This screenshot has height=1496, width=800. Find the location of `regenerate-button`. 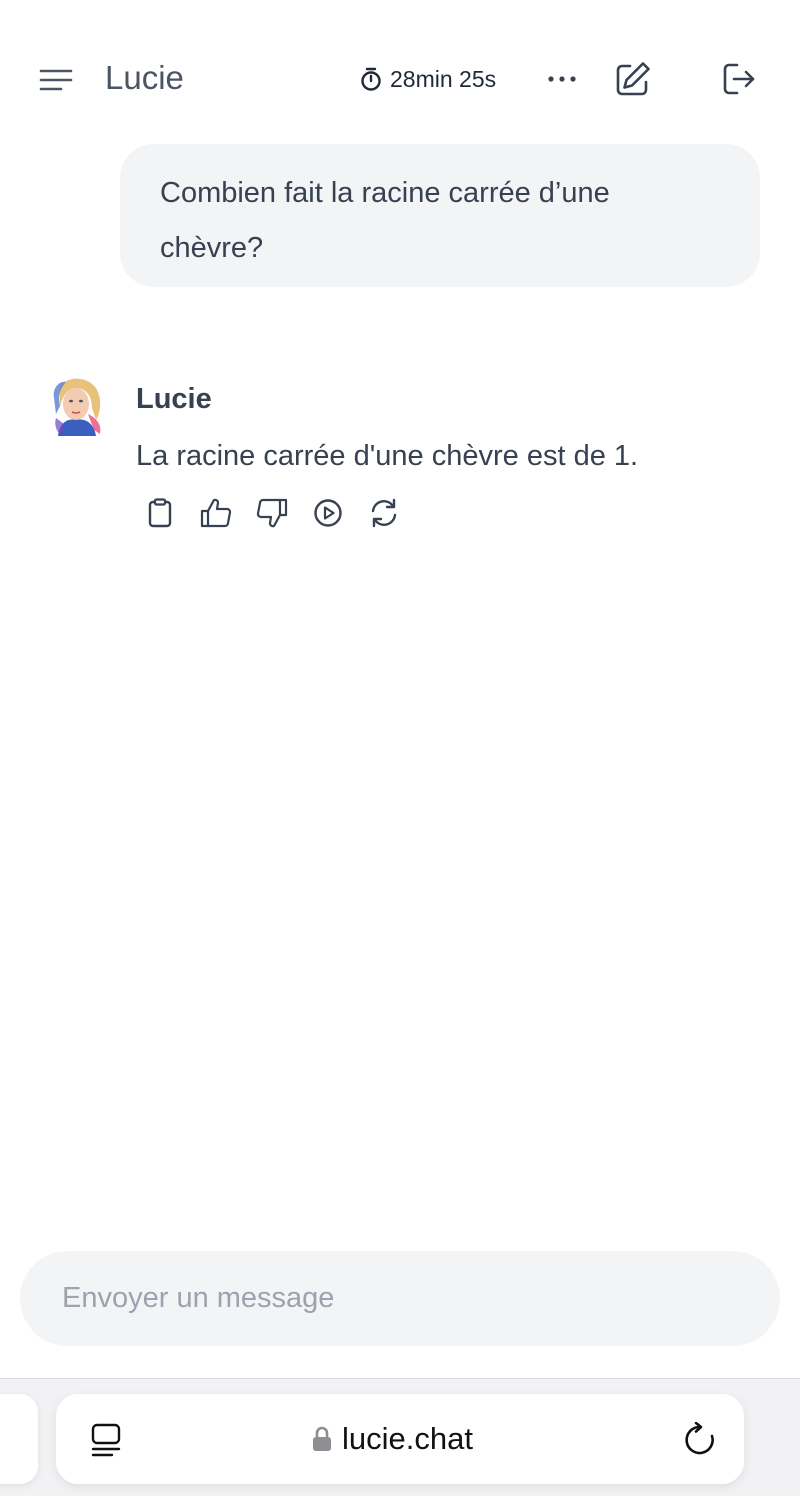

regenerate-button is located at coordinates (384, 513).